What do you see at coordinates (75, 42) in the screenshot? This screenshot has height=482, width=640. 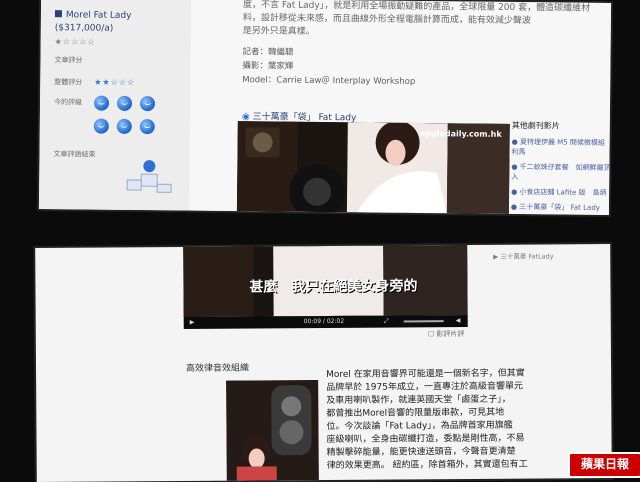 I see `rating-stars: ★☆☆☆☆` at bounding box center [75, 42].